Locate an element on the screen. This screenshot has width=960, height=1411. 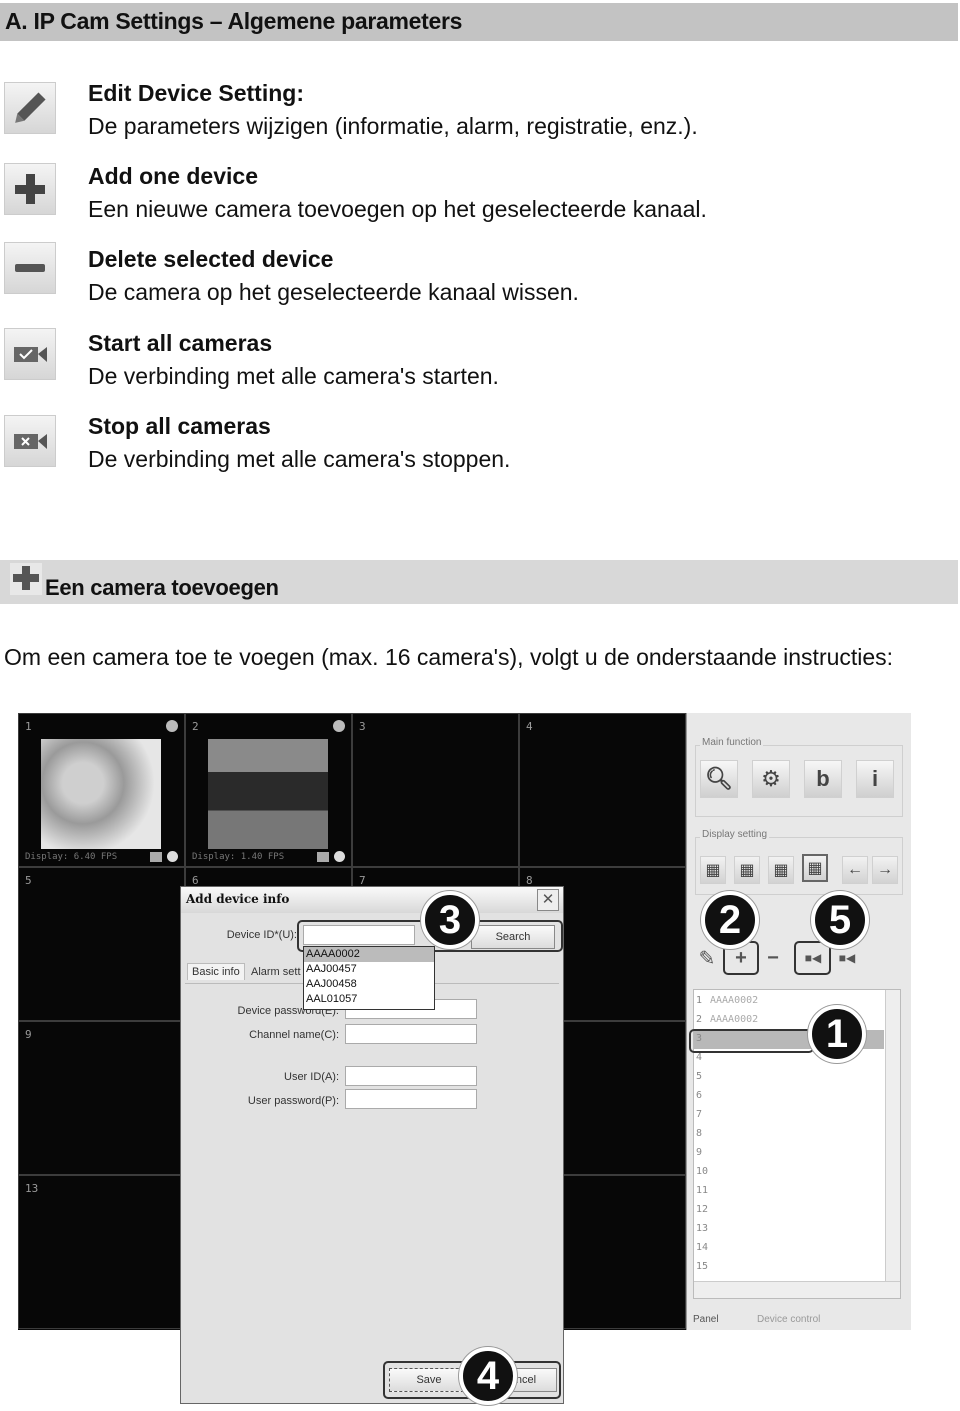
video-feed is located at coordinates (101, 794).